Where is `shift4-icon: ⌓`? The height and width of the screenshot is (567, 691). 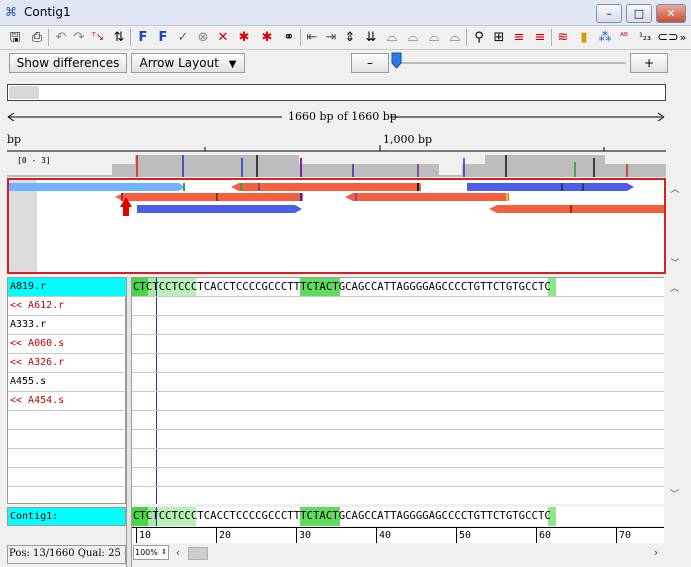 shift4-icon: ⌓ is located at coordinates (455, 37).